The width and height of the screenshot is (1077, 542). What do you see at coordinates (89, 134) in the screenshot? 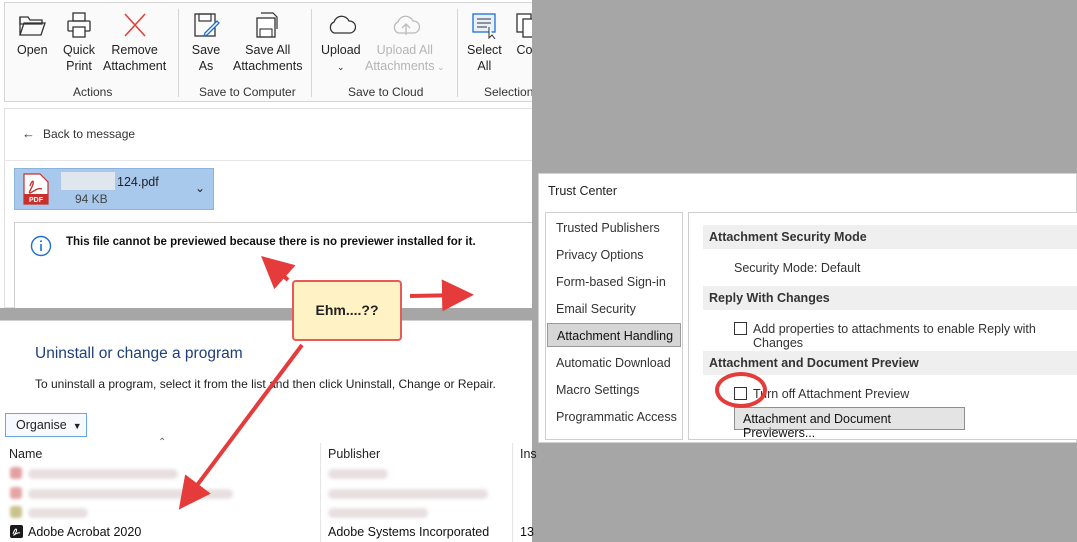
I see `back-label: Back to message` at bounding box center [89, 134].